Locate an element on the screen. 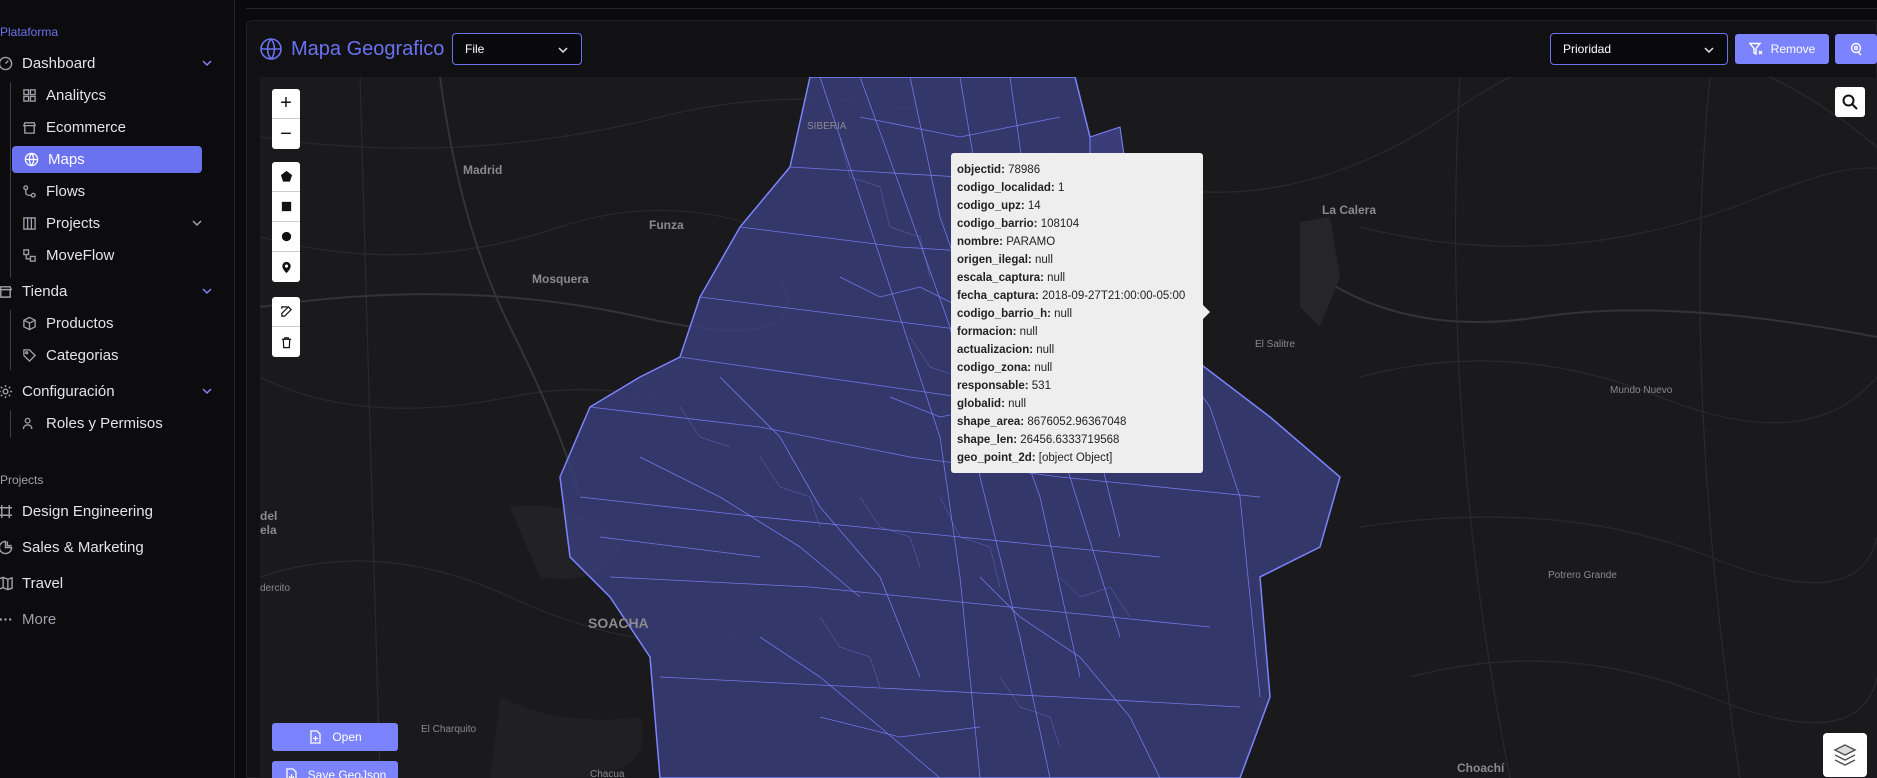  dashboard-icon is located at coordinates (7, 64).